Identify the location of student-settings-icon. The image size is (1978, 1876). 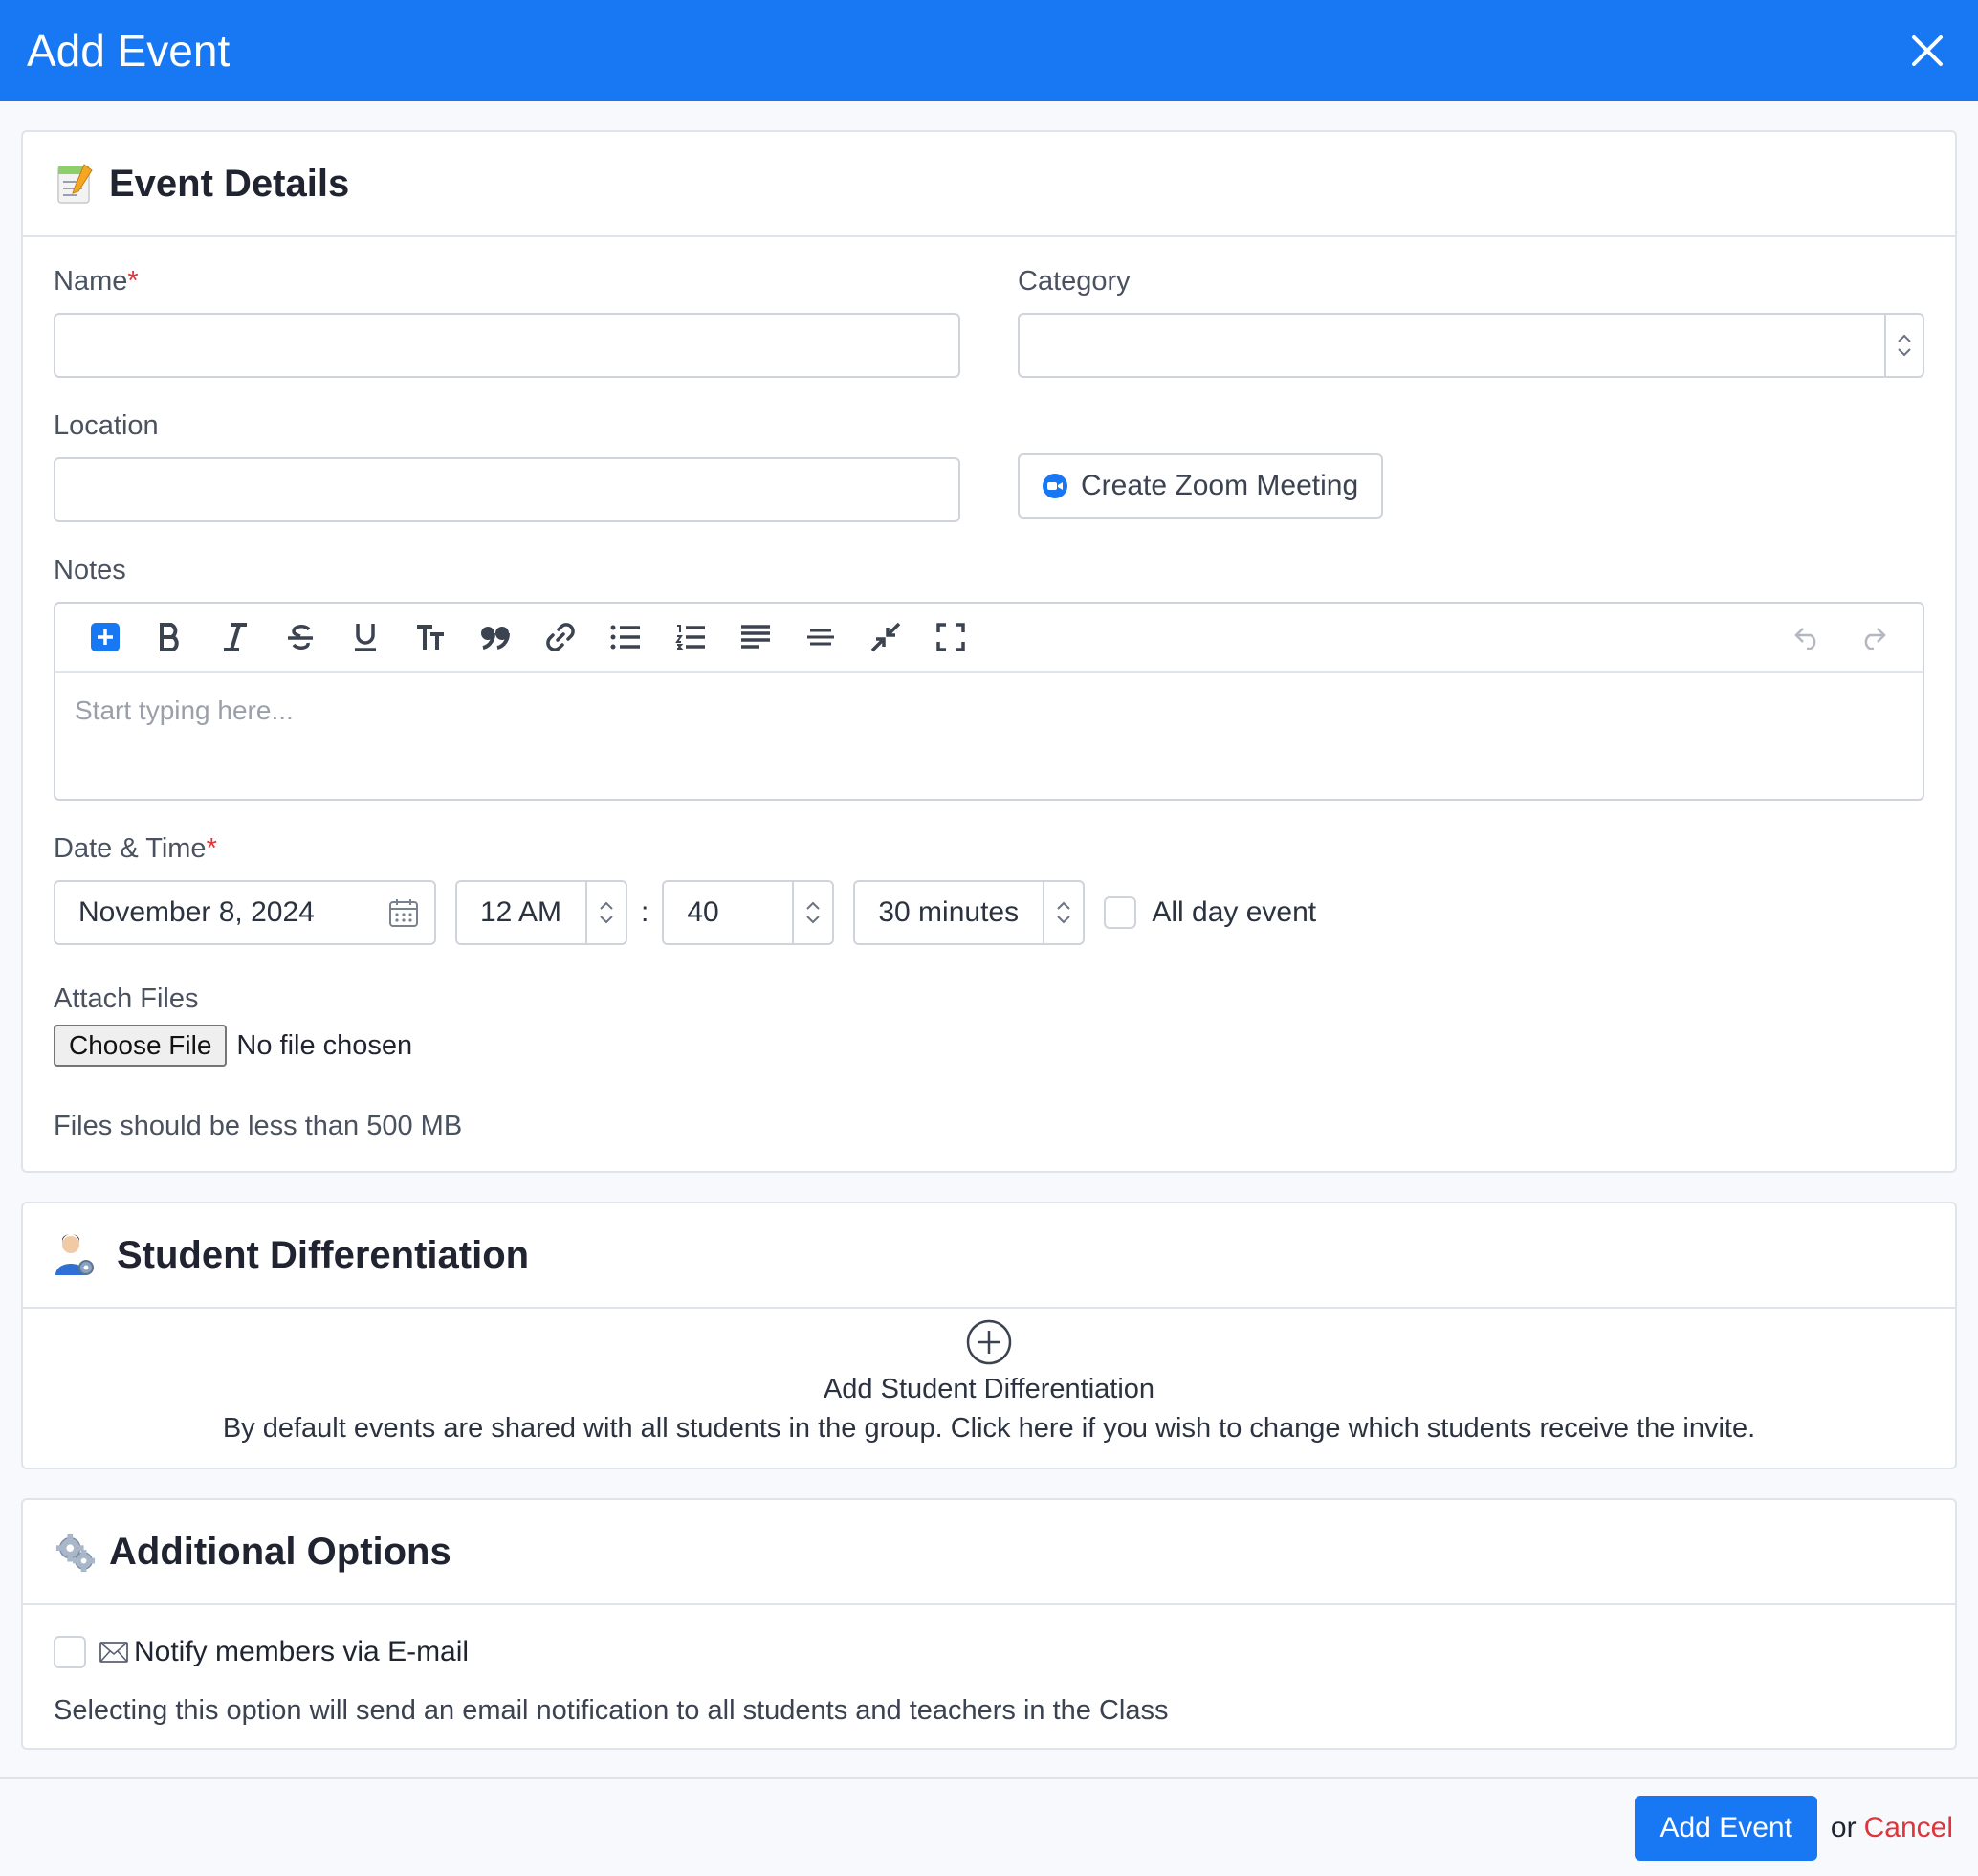
(75, 1255).